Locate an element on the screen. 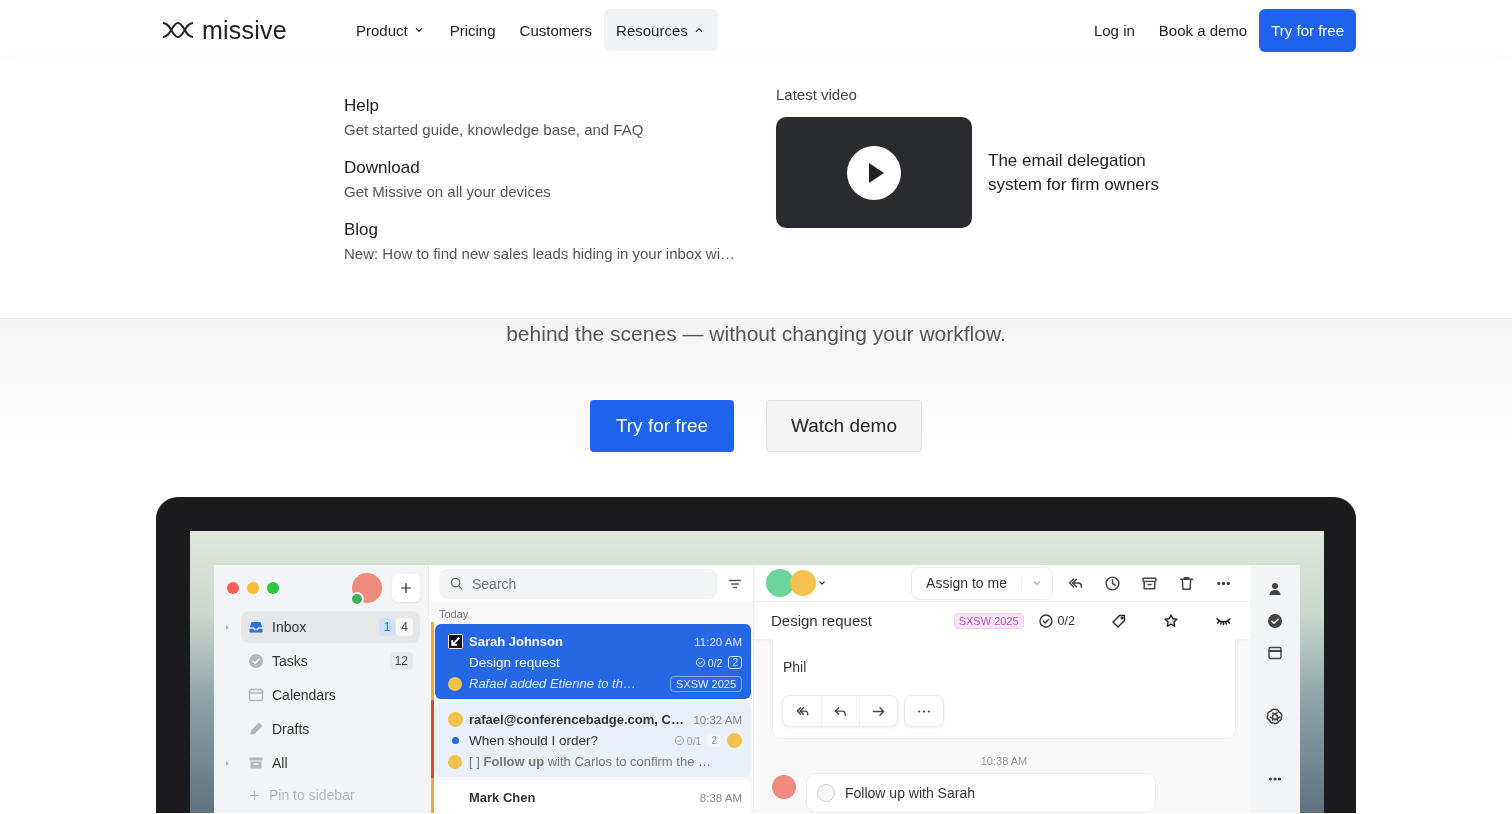 The image size is (1512, 814). tasks-icon is located at coordinates (256, 661).